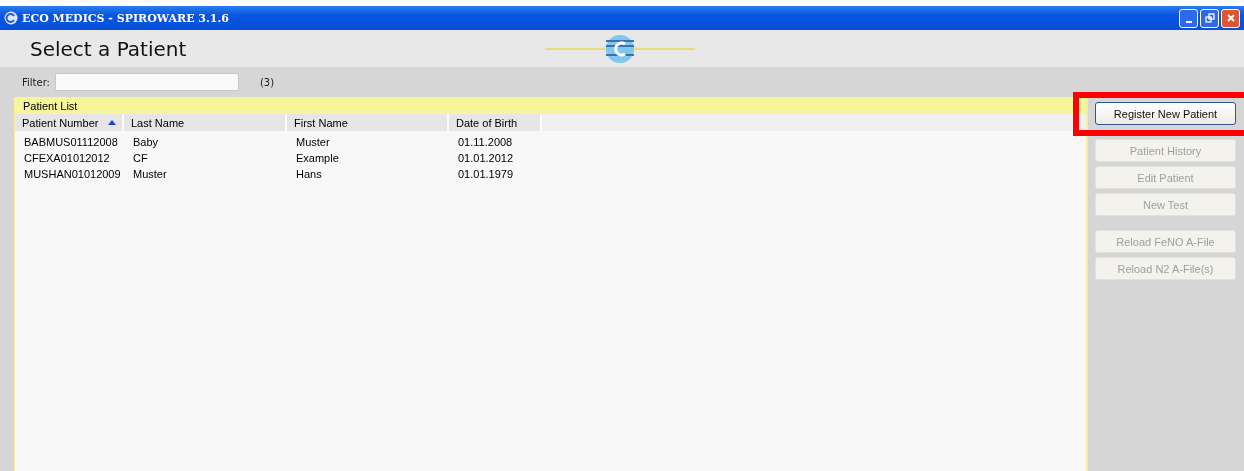 Image resolution: width=1244 pixels, height=471 pixels. What do you see at coordinates (620, 49) in the screenshot?
I see `logo-icon` at bounding box center [620, 49].